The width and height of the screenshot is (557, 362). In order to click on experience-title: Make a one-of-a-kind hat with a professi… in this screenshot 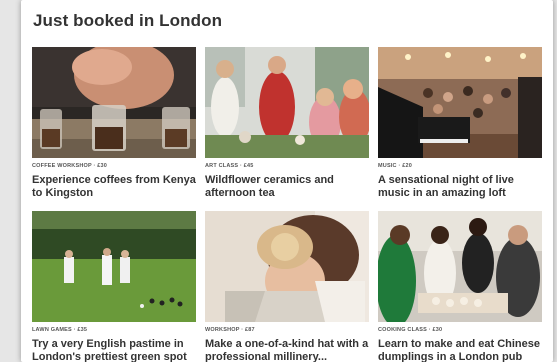, I will do `click(287, 350)`.